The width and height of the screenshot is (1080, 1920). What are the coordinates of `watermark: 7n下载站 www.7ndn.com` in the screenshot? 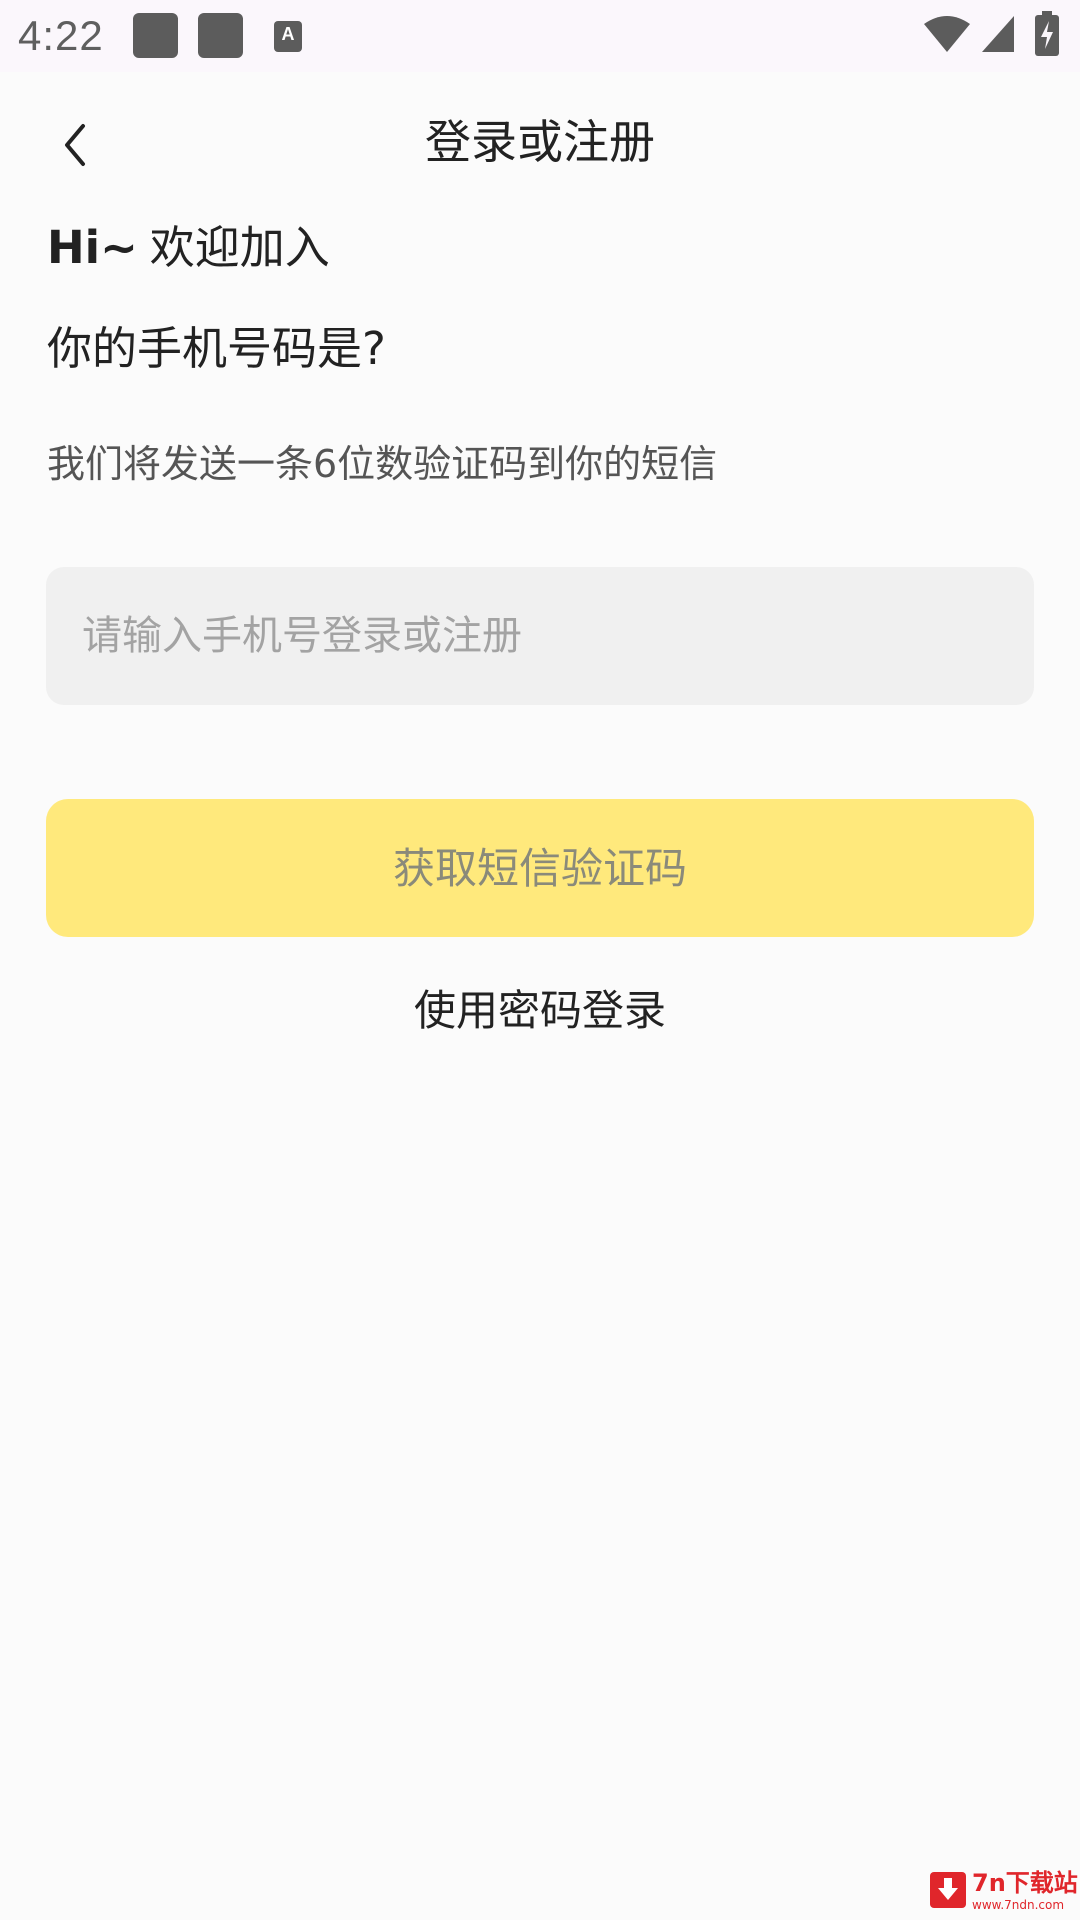 It's located at (1002, 1892).